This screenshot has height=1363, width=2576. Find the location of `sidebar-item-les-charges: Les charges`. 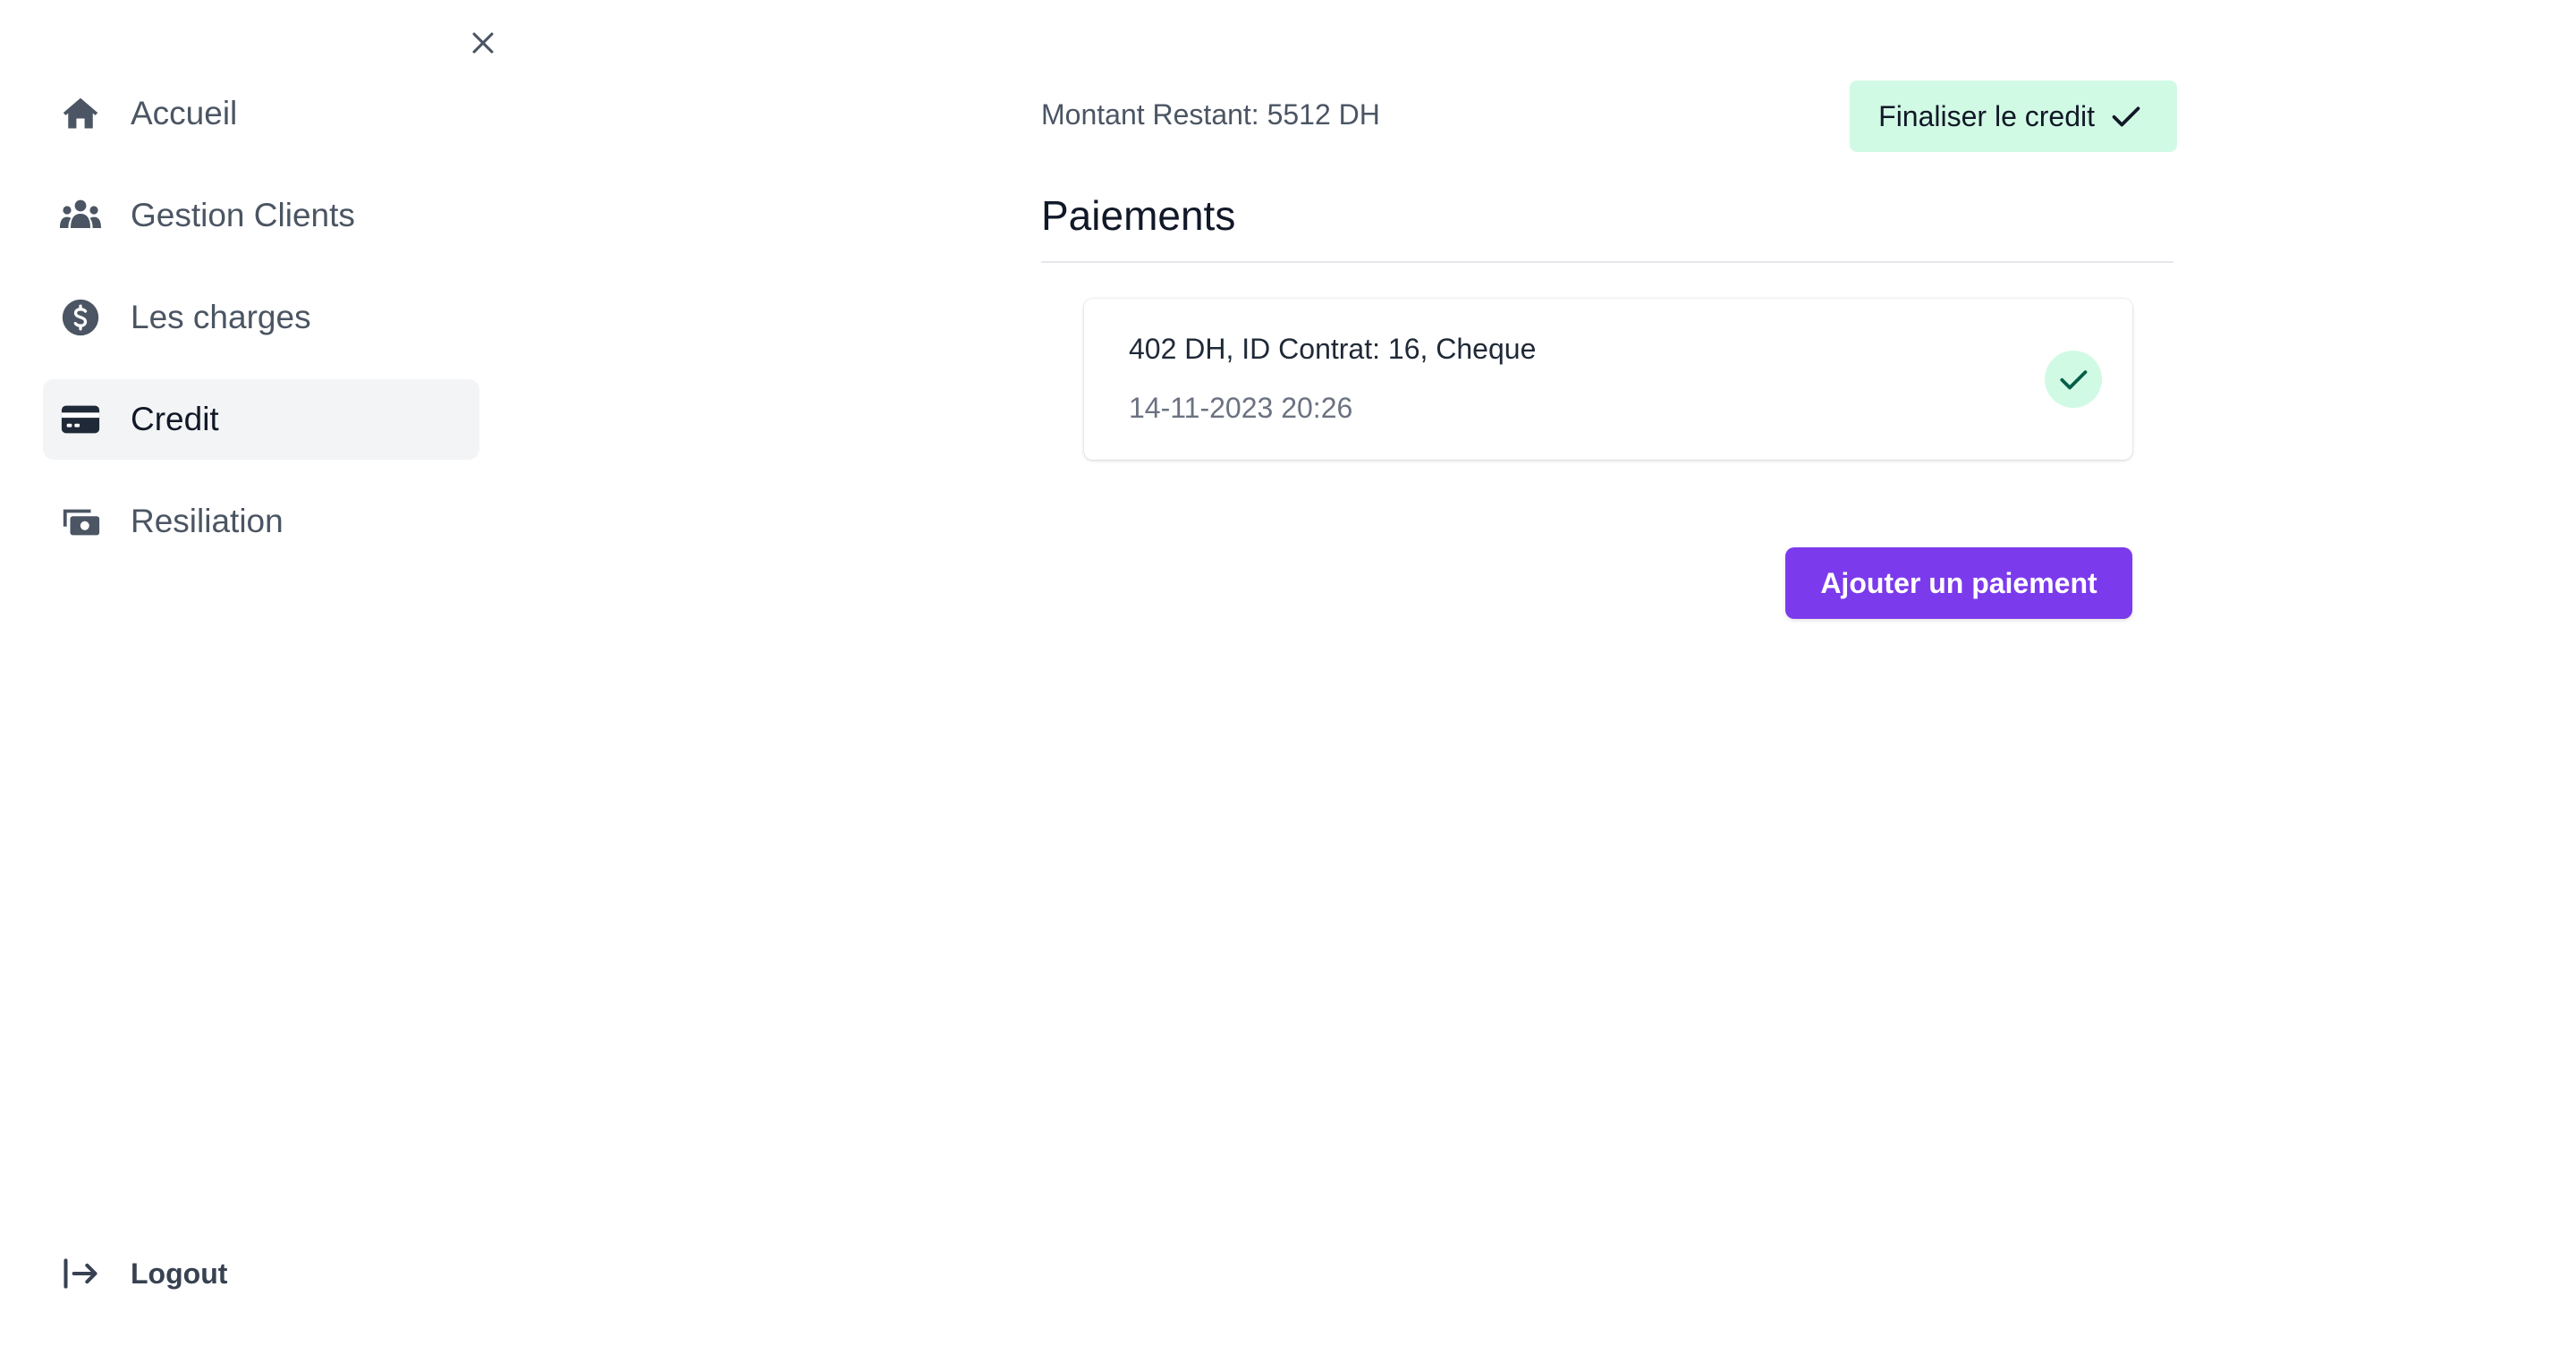

sidebar-item-les-charges: Les charges is located at coordinates (261, 317).